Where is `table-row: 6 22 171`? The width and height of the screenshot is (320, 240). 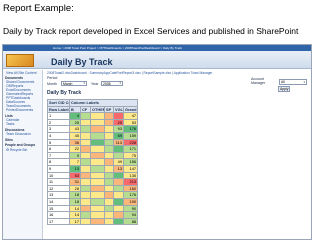 table-row: 6 22 171 is located at coordinates (93, 149).